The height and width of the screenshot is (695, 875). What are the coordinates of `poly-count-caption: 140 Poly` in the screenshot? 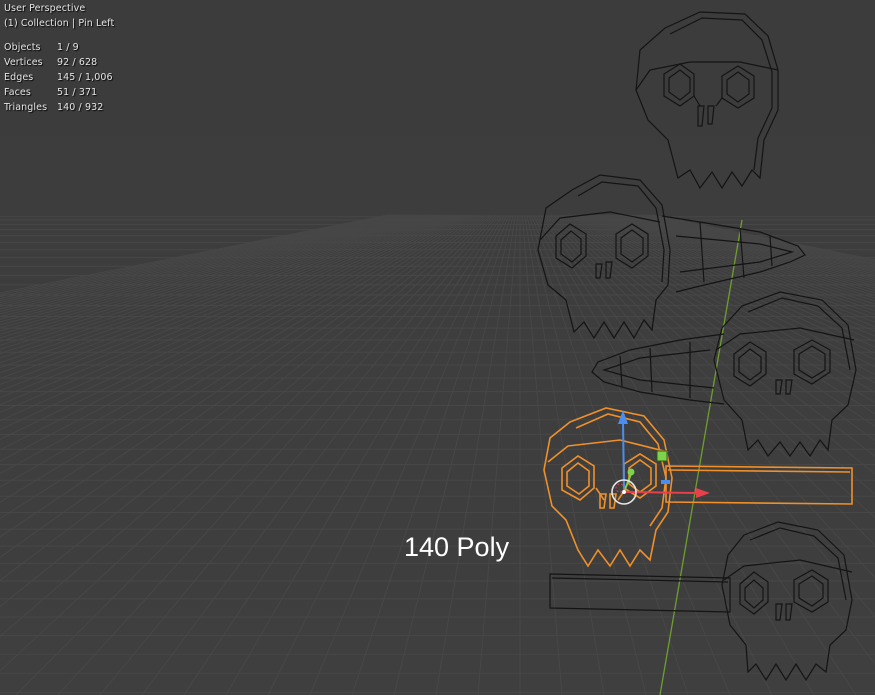 It's located at (457, 547).